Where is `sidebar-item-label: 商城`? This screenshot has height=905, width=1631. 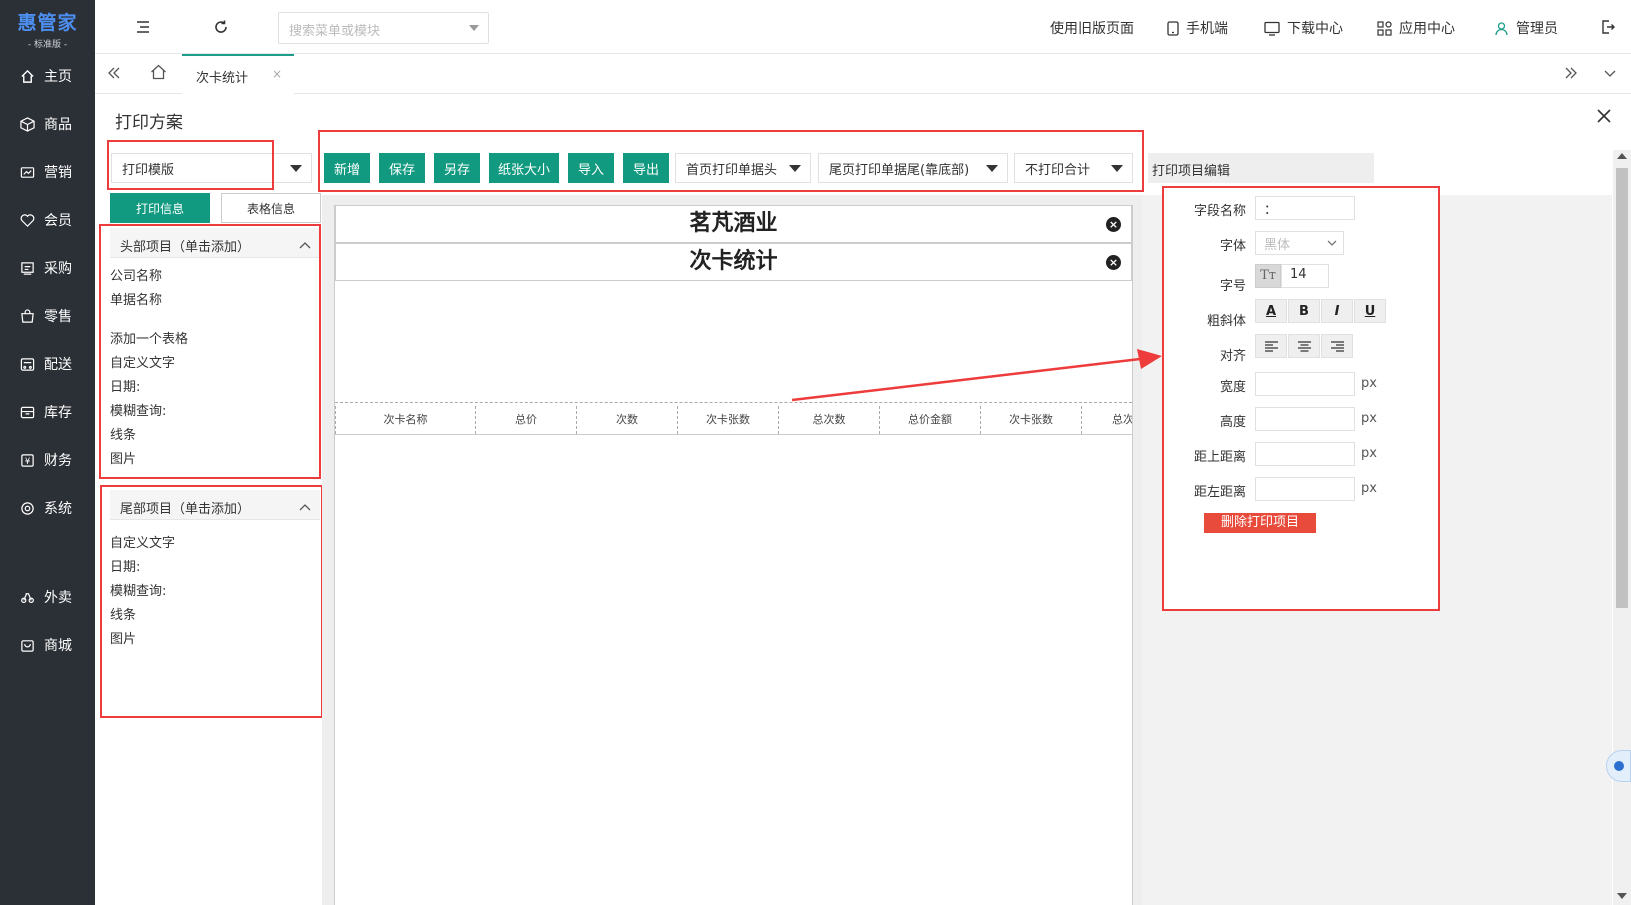
sidebar-item-label: 商城 is located at coordinates (58, 646).